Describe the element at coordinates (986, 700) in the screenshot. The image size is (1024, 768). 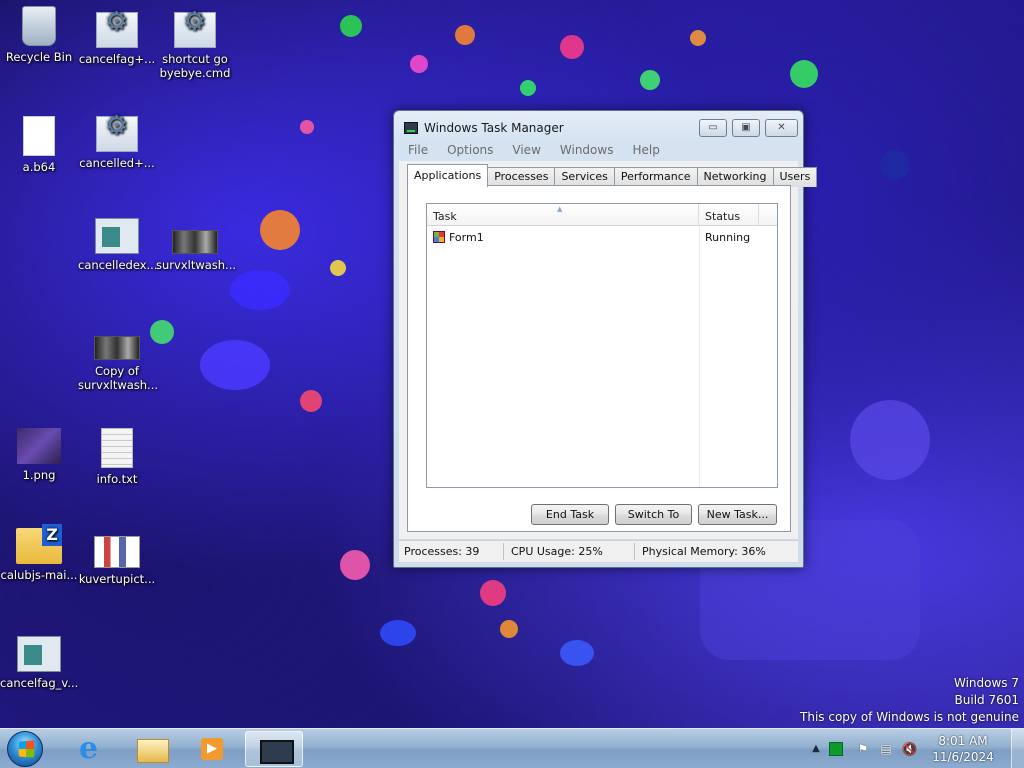
I see `watermark-build: Build 7601` at that location.